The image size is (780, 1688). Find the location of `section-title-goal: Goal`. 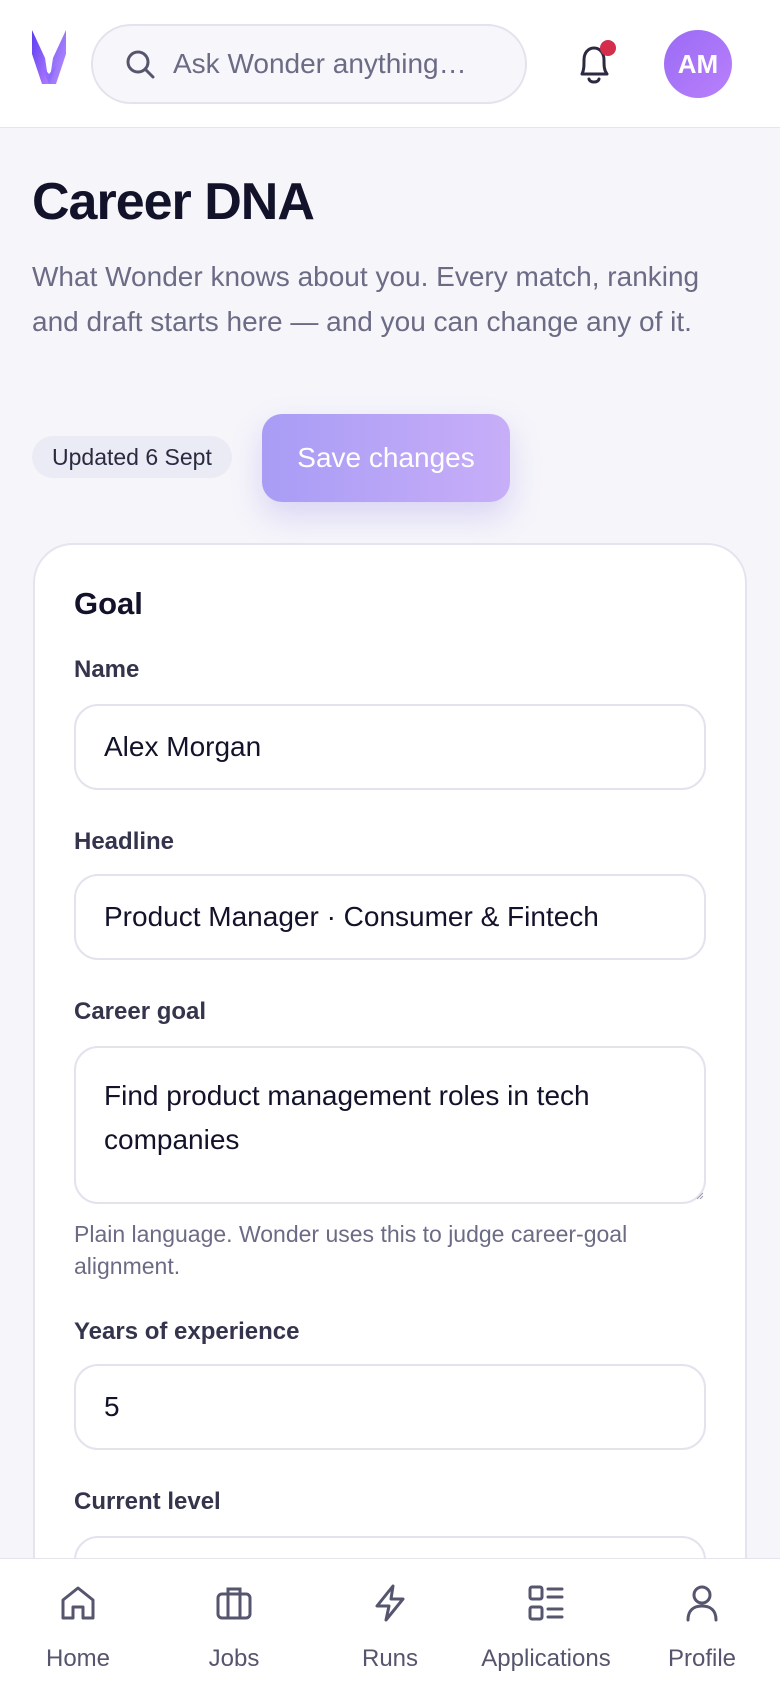

section-title-goal: Goal is located at coordinates (108, 603).